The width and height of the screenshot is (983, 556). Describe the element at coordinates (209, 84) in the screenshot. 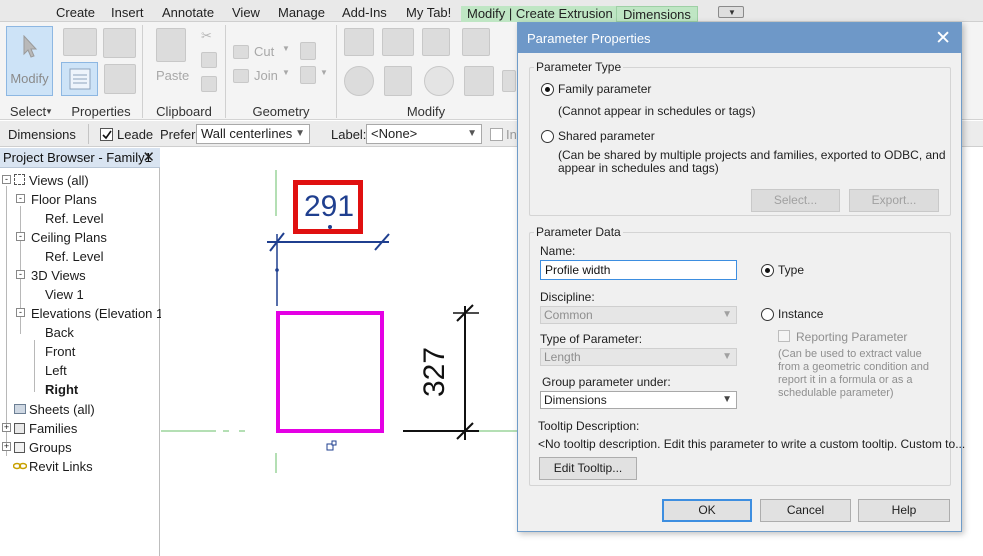

I see `match-properties-icon` at that location.